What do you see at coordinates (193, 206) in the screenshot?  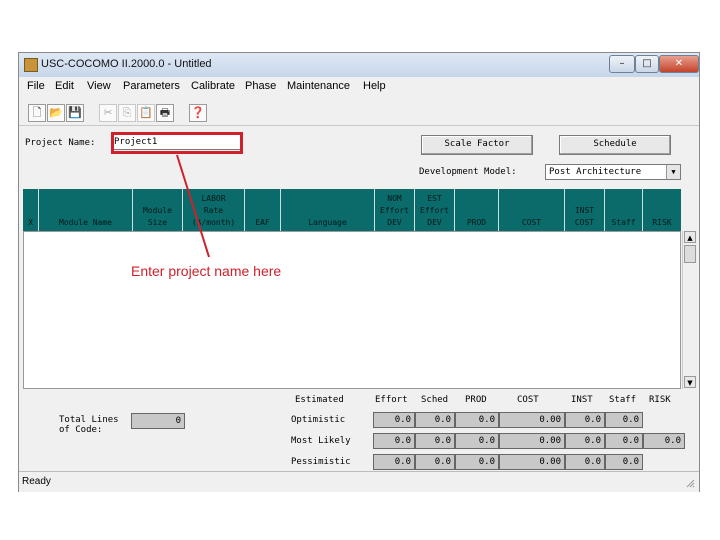 I see `annotation-arrow` at bounding box center [193, 206].